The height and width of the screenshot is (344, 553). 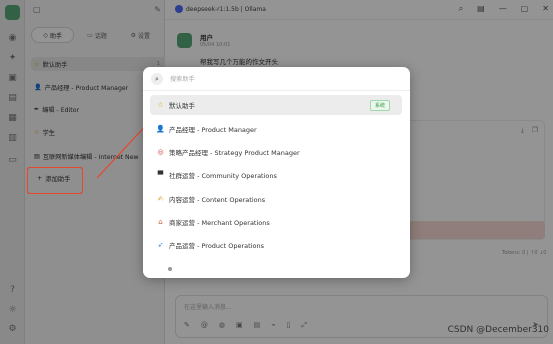 I want to click on shop-icon: ⌂, so click(x=160, y=222).